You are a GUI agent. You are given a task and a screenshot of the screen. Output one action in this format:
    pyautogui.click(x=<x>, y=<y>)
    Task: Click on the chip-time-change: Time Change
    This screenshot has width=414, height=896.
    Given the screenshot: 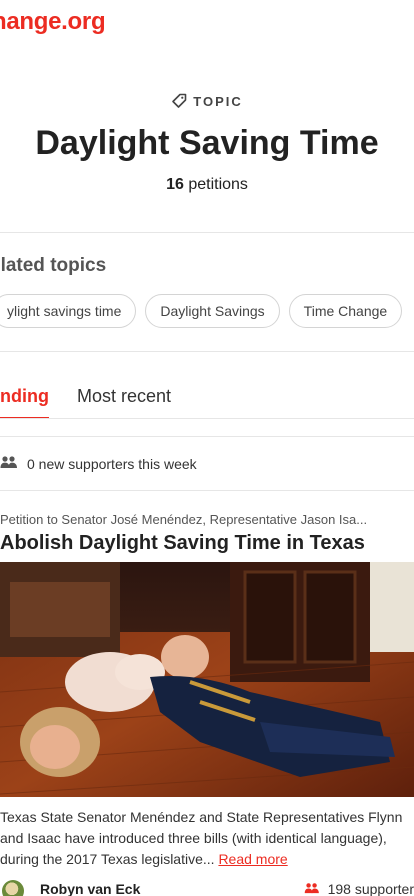 What is the action you would take?
    pyautogui.click(x=345, y=311)
    